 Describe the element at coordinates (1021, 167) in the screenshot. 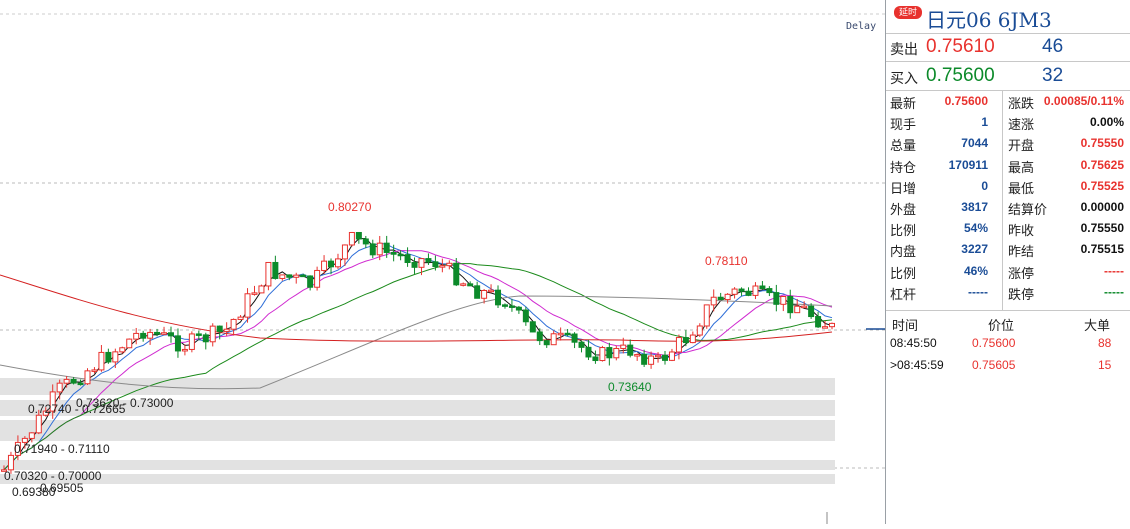

I see `stat-label: 最高` at that location.